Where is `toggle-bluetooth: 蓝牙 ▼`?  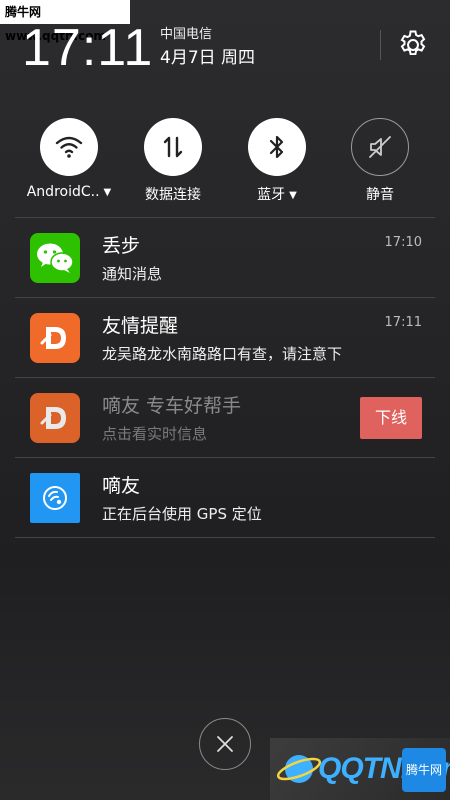 toggle-bluetooth: 蓝牙 ▼ is located at coordinates (277, 161).